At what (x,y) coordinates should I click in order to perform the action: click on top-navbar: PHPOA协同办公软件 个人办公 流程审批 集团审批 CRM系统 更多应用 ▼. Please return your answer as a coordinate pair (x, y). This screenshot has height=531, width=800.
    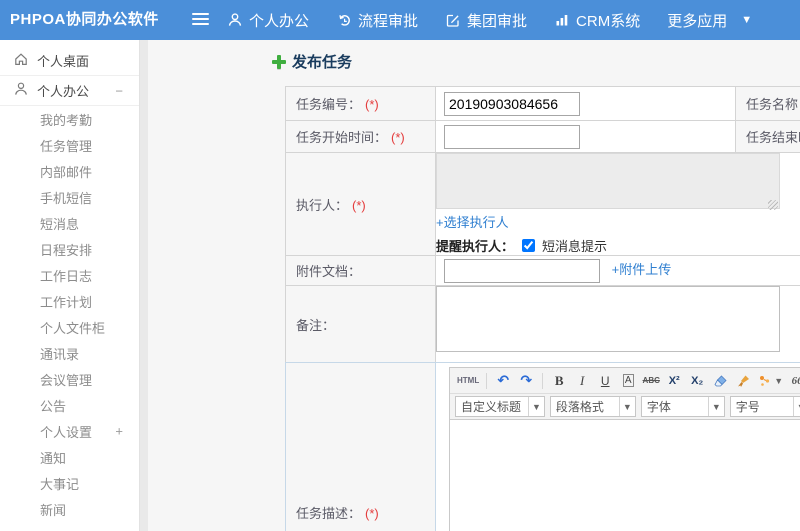
    Looking at the image, I should click on (400, 20).